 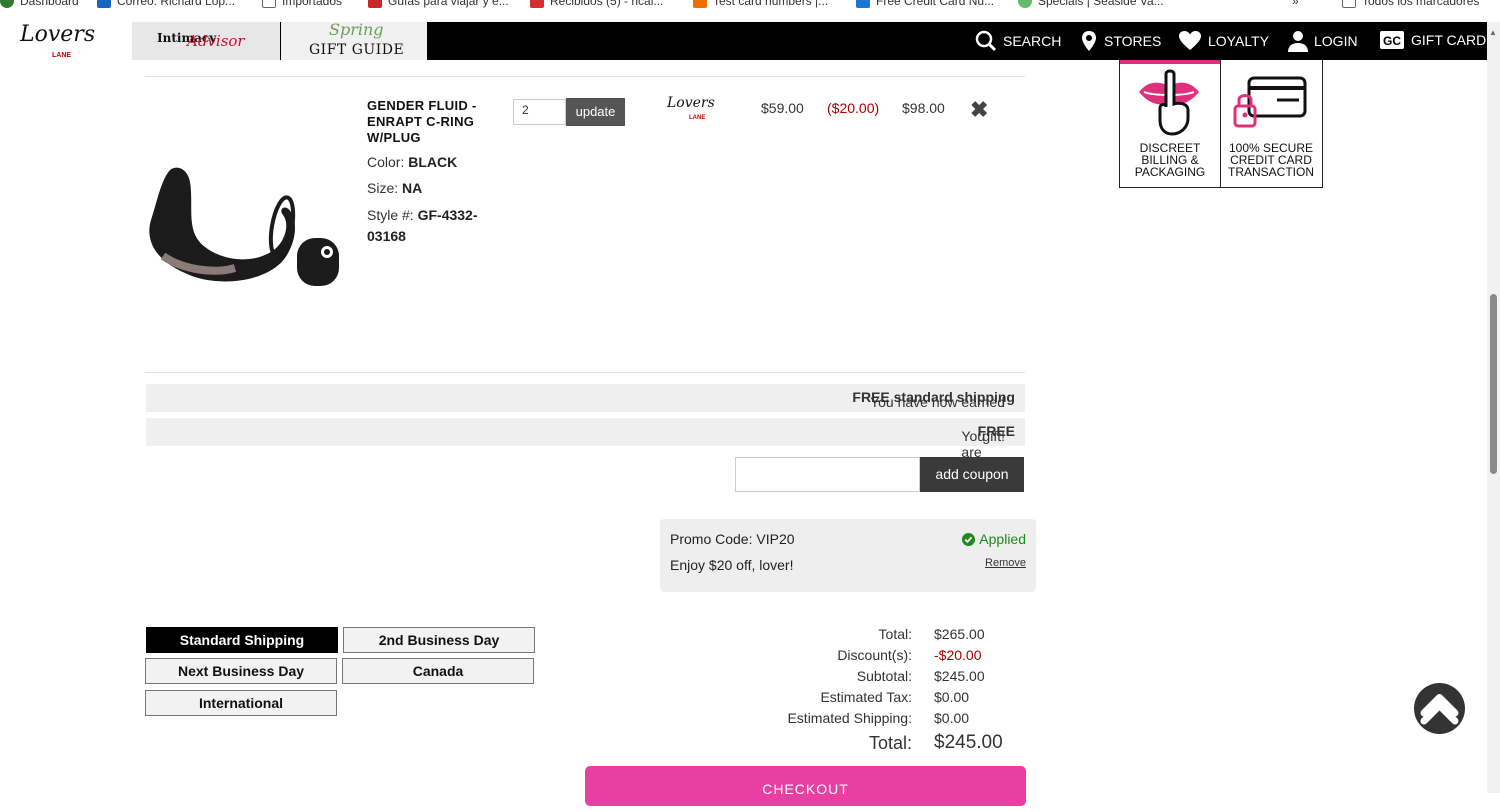 I want to click on spring-gift-guide-link: Spring GIFT GUIDE, so click(x=354, y=40).